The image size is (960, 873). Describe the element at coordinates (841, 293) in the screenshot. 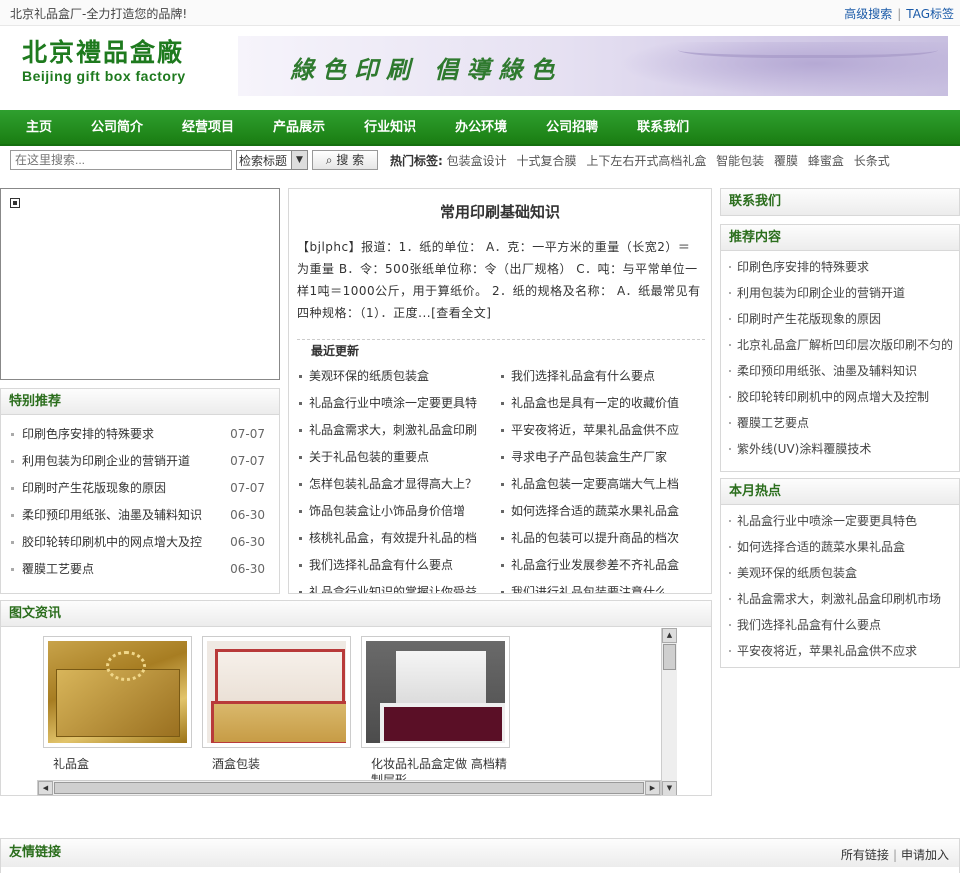

I see `list-item: 利用包装为印刷企业的营销开道` at that location.